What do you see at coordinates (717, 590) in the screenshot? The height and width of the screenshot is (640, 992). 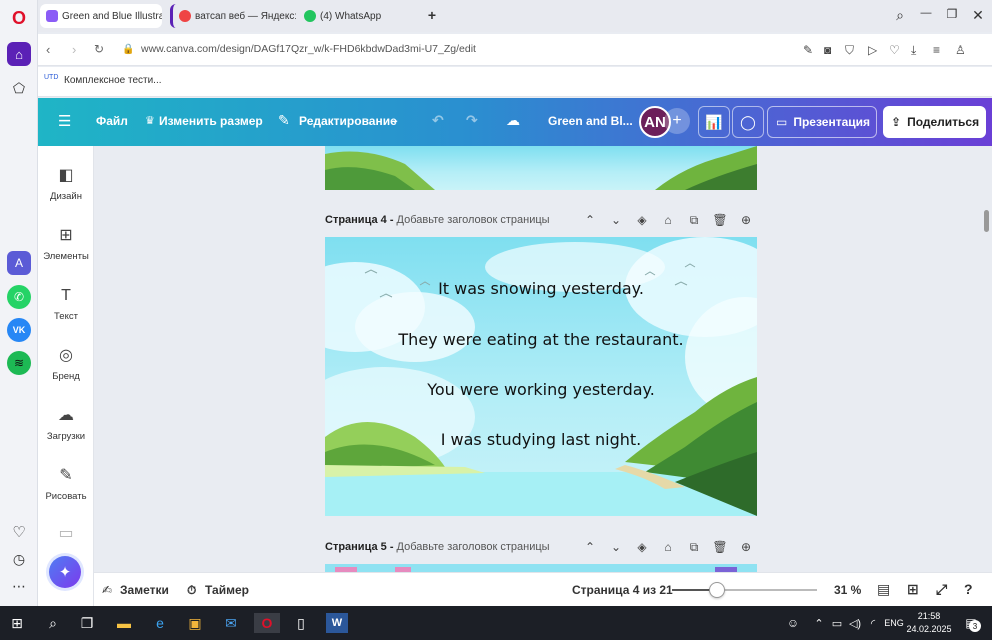 I see `zoom-slider-handle` at bounding box center [717, 590].